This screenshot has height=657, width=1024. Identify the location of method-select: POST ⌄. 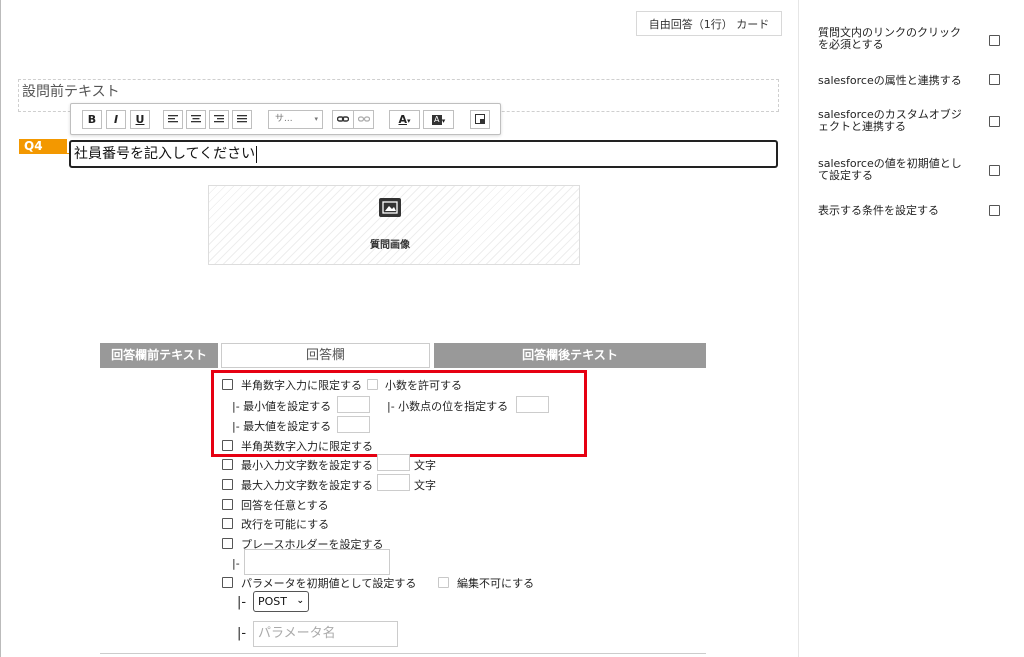
(281, 601).